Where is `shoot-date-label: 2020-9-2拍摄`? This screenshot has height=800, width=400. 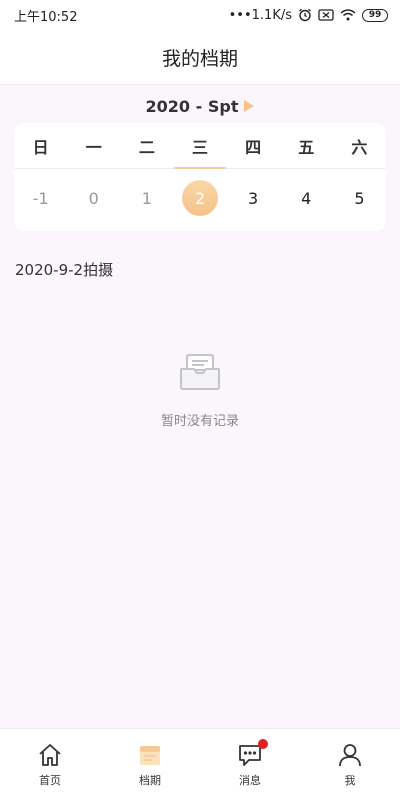 shoot-date-label: 2020-9-2拍摄 is located at coordinates (64, 270).